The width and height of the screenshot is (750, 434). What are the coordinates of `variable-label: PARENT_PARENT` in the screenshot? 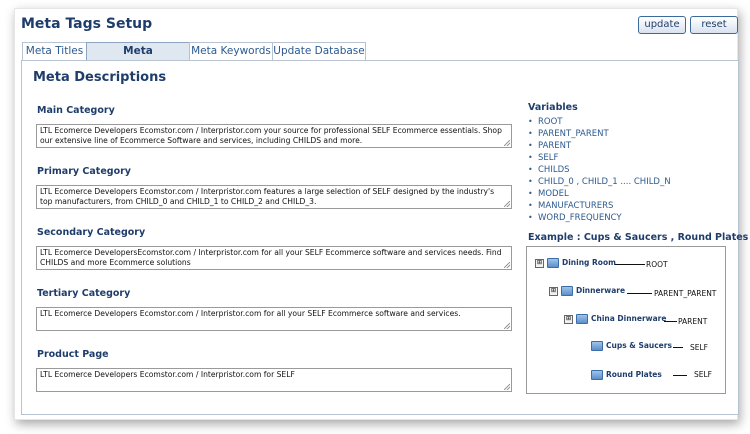 It's located at (573, 134).